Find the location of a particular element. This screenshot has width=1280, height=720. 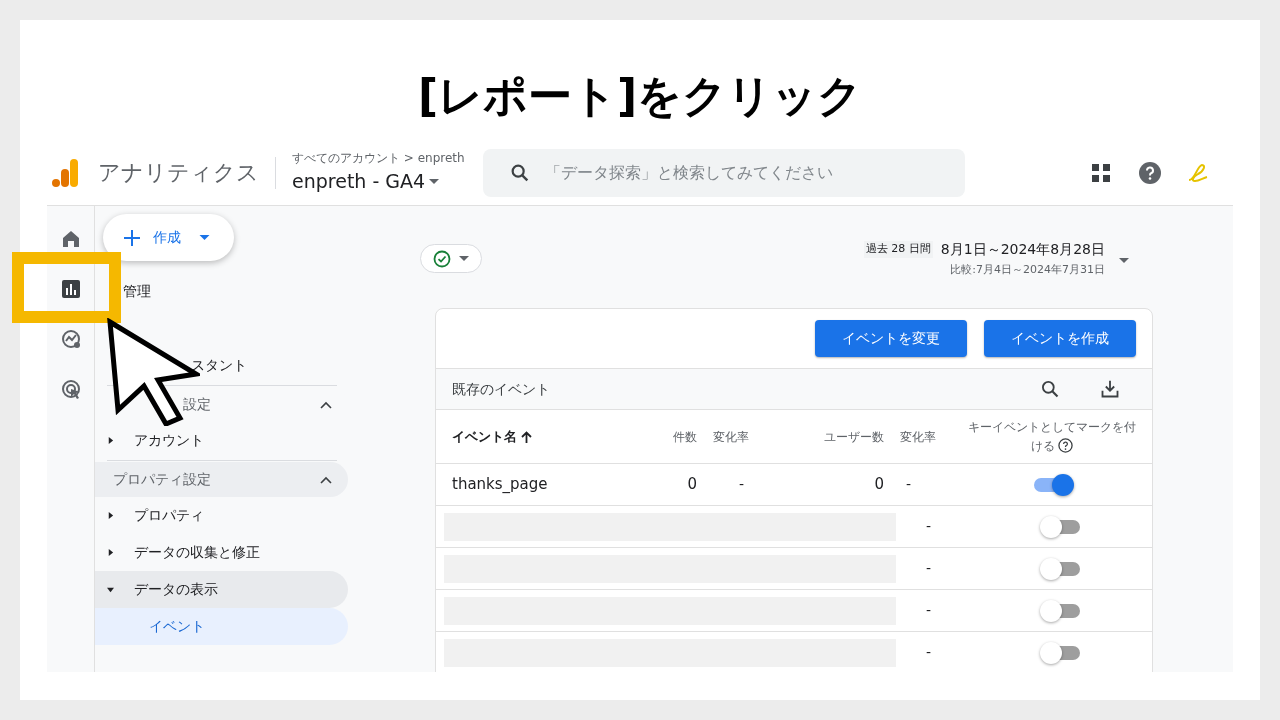

sidebar-item: イベント is located at coordinates (221, 626).